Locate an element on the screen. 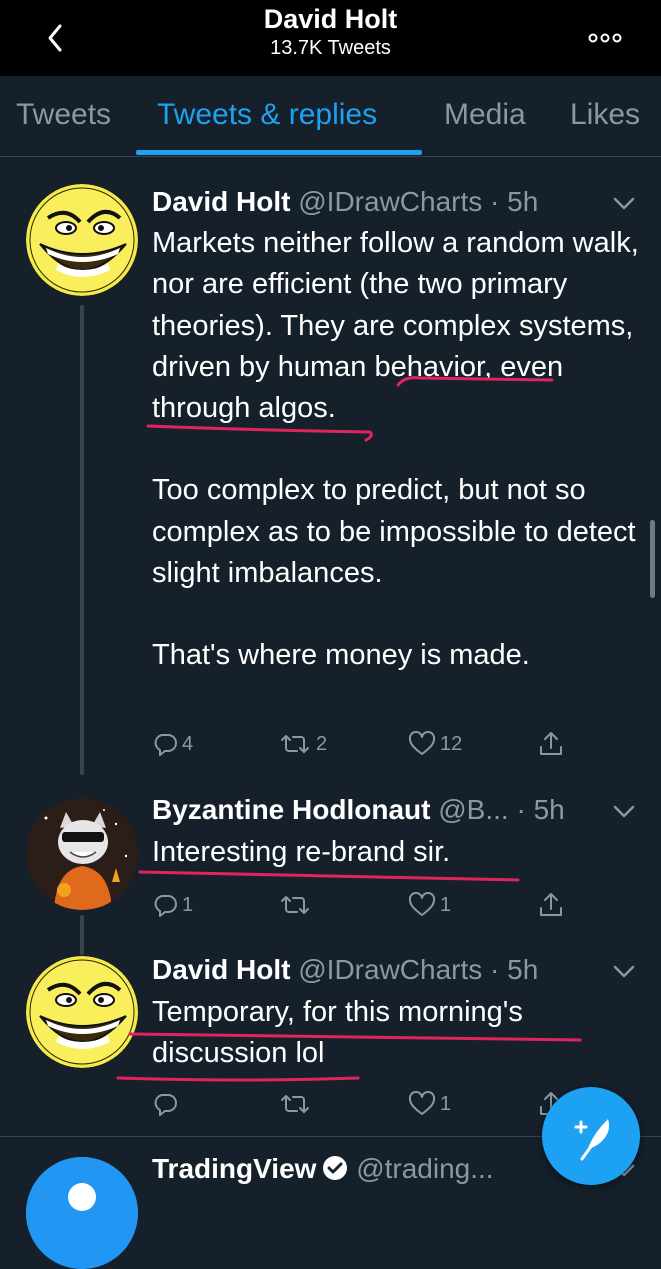  retweet-button: 2 is located at coordinates (302, 744).